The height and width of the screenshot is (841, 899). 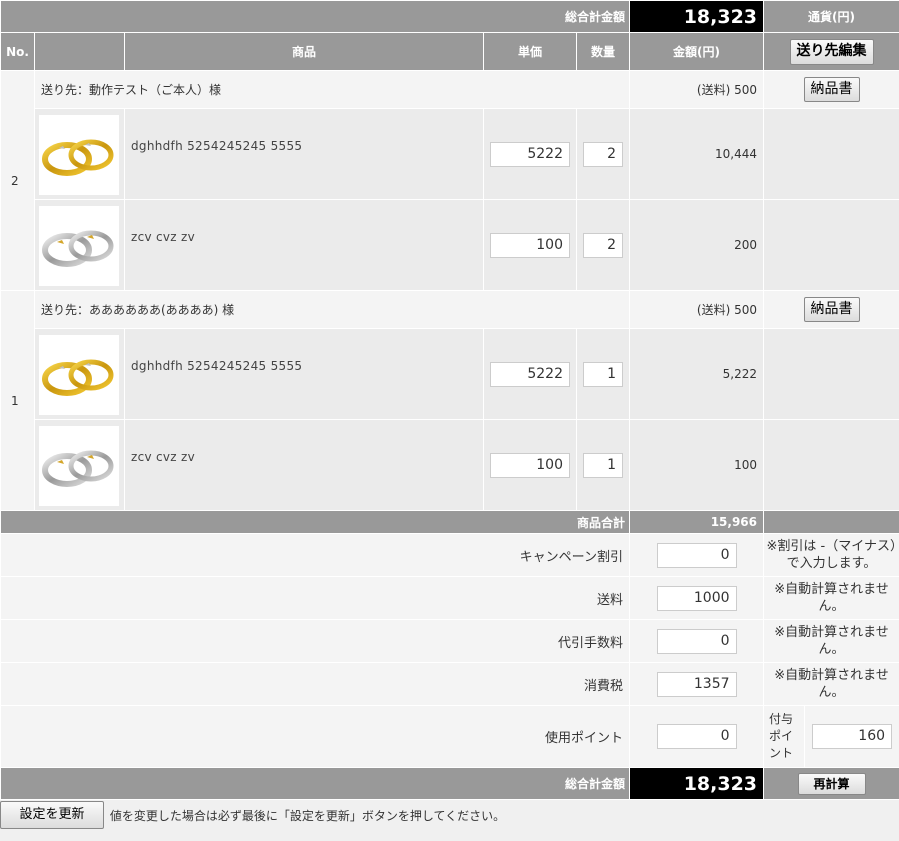 I want to click on grand-total-label-top: 総合計金額, so click(x=315, y=16).